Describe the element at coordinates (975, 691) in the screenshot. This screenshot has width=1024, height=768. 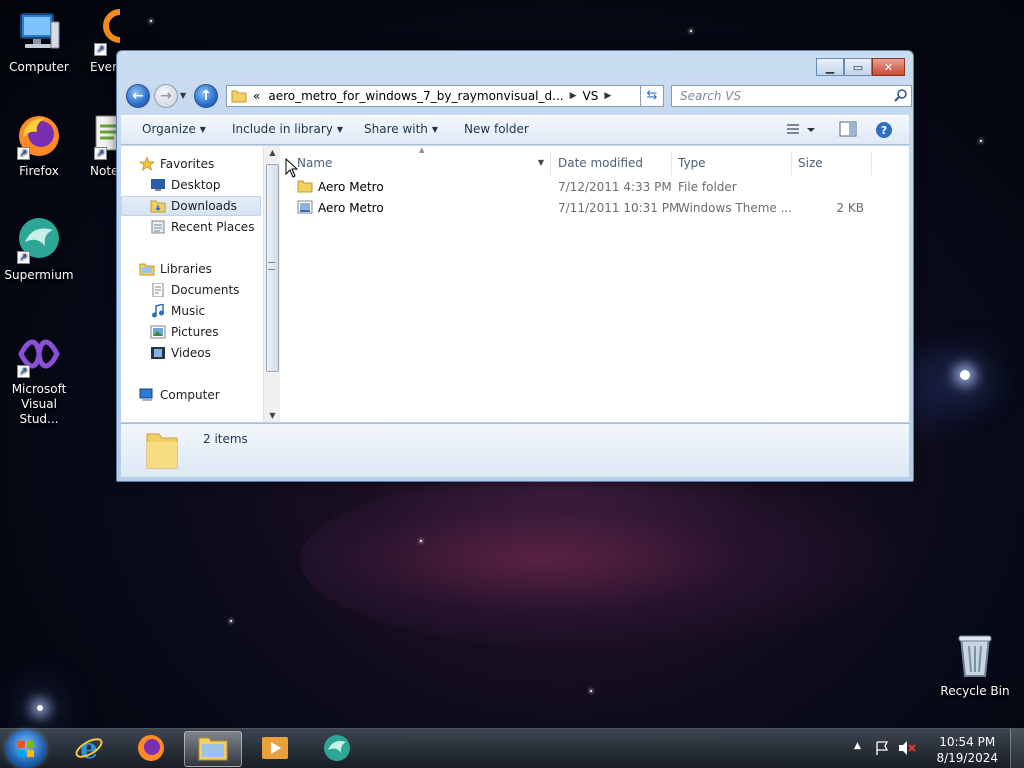
I see `desktop-icon-label: Recycle Bin` at that location.